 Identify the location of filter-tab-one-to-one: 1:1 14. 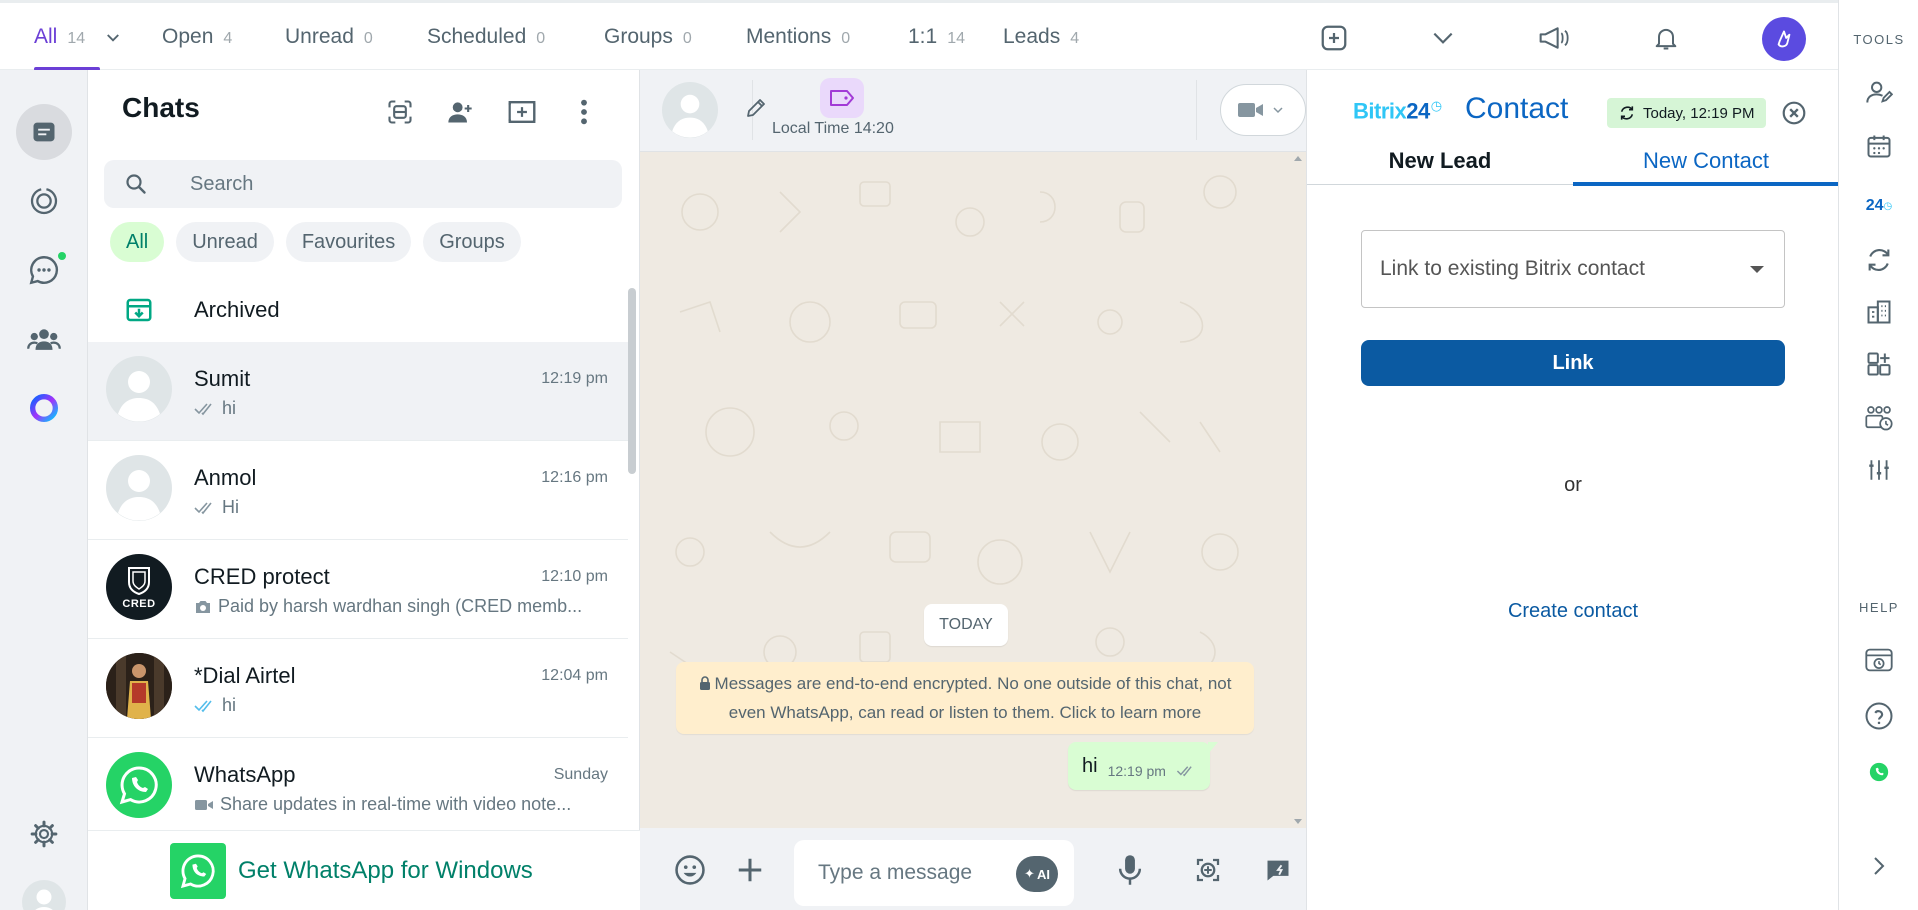
(936, 37).